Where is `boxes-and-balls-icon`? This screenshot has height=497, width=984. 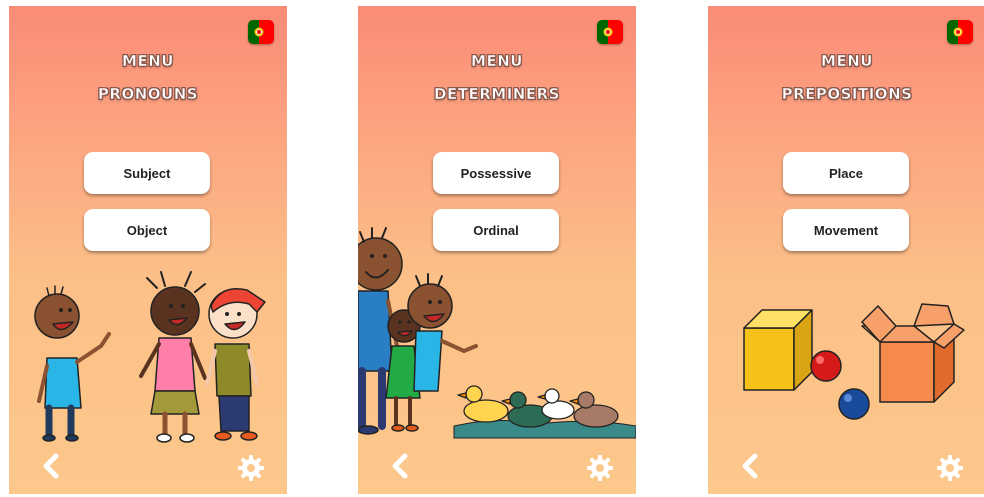 boxes-and-balls-icon is located at coordinates (854, 361).